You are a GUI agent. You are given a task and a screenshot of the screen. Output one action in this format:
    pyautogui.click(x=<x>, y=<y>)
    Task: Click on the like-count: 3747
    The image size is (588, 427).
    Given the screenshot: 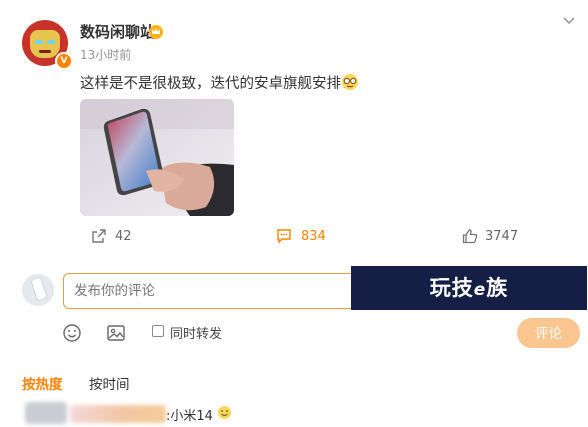 What is the action you would take?
    pyautogui.click(x=501, y=236)
    